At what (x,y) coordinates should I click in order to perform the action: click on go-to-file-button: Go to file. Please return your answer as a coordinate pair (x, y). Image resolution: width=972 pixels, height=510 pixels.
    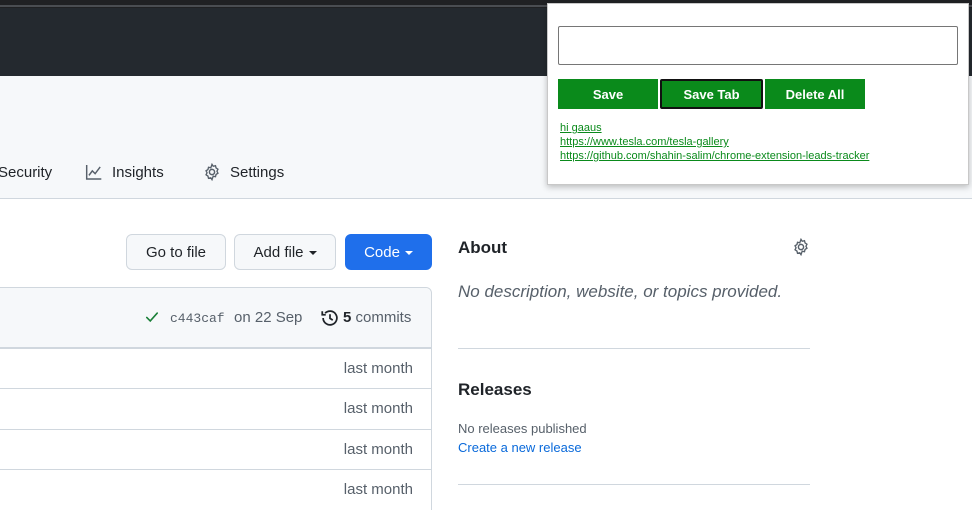
    Looking at the image, I should click on (176, 252).